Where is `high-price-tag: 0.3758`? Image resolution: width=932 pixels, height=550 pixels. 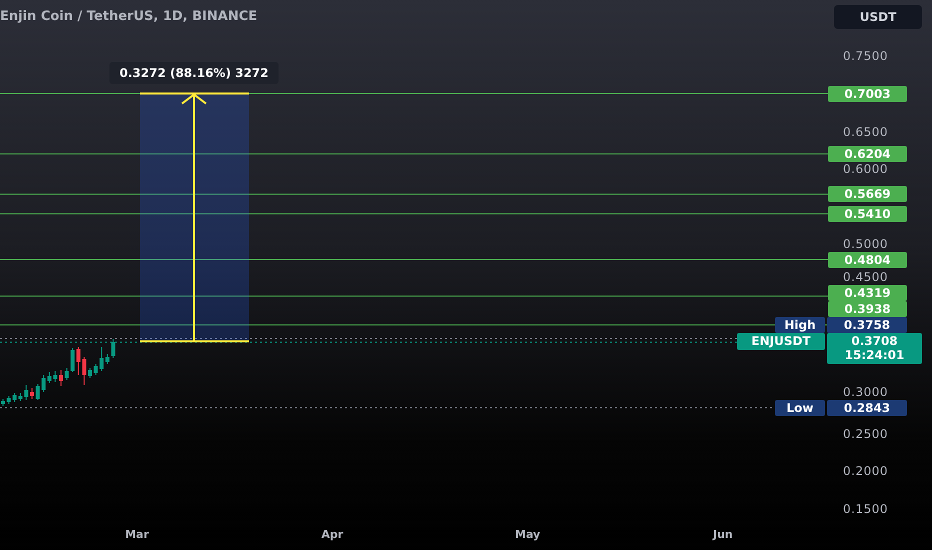 high-price-tag: 0.3758 is located at coordinates (867, 325).